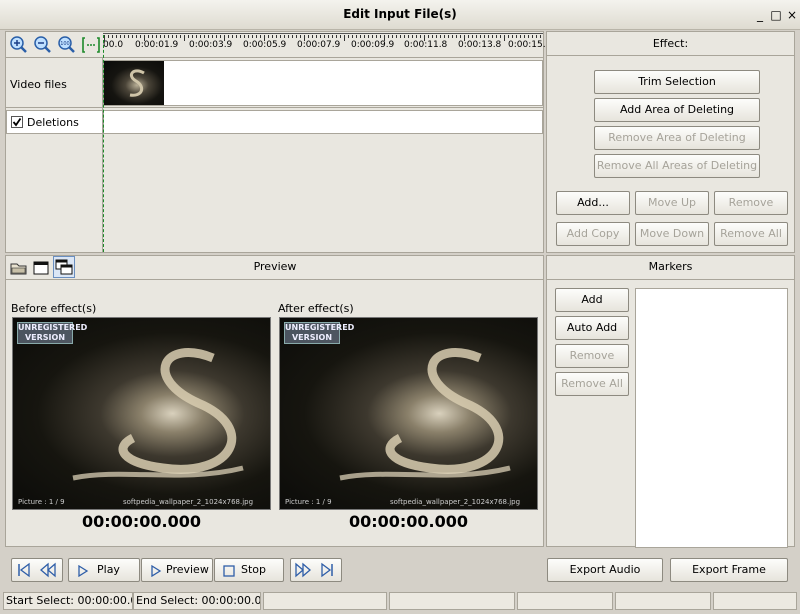  I want to click on preview-button: Preview, so click(177, 570).